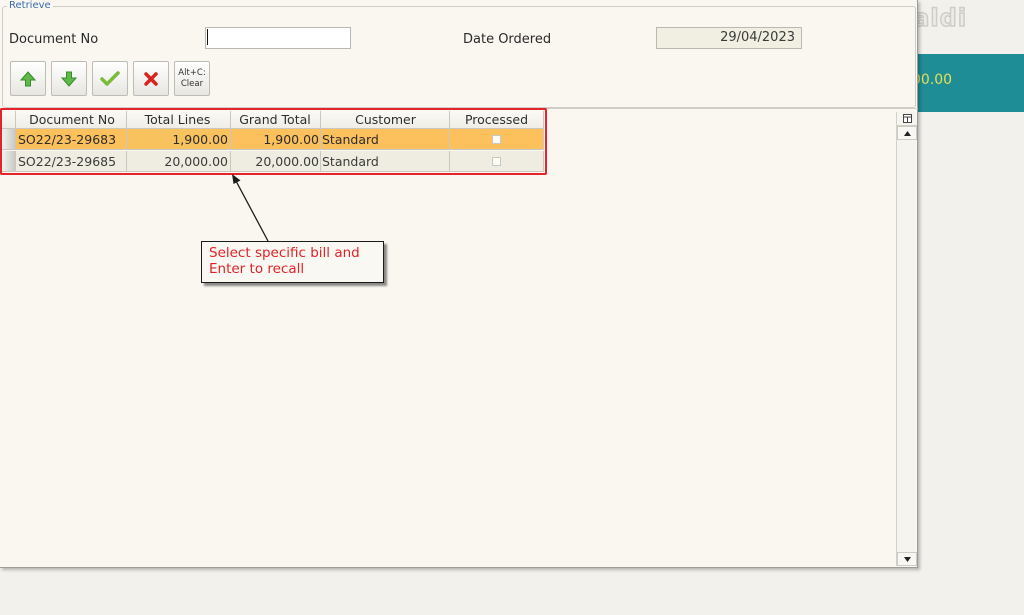  I want to click on column-chooser-icon, so click(907, 118).